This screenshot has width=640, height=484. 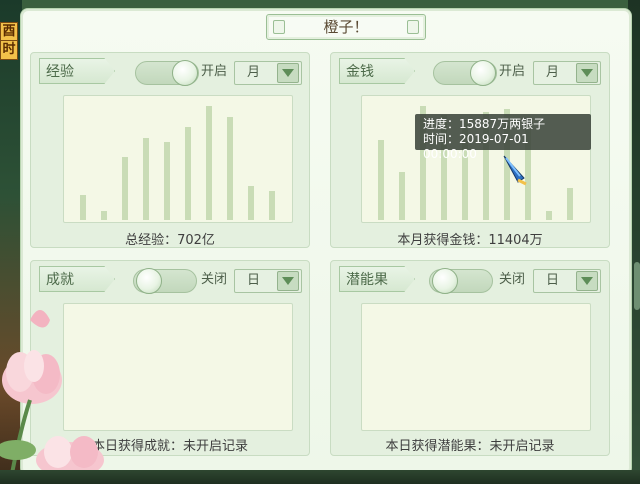 I want to click on title-corner-left, so click(x=279, y=27).